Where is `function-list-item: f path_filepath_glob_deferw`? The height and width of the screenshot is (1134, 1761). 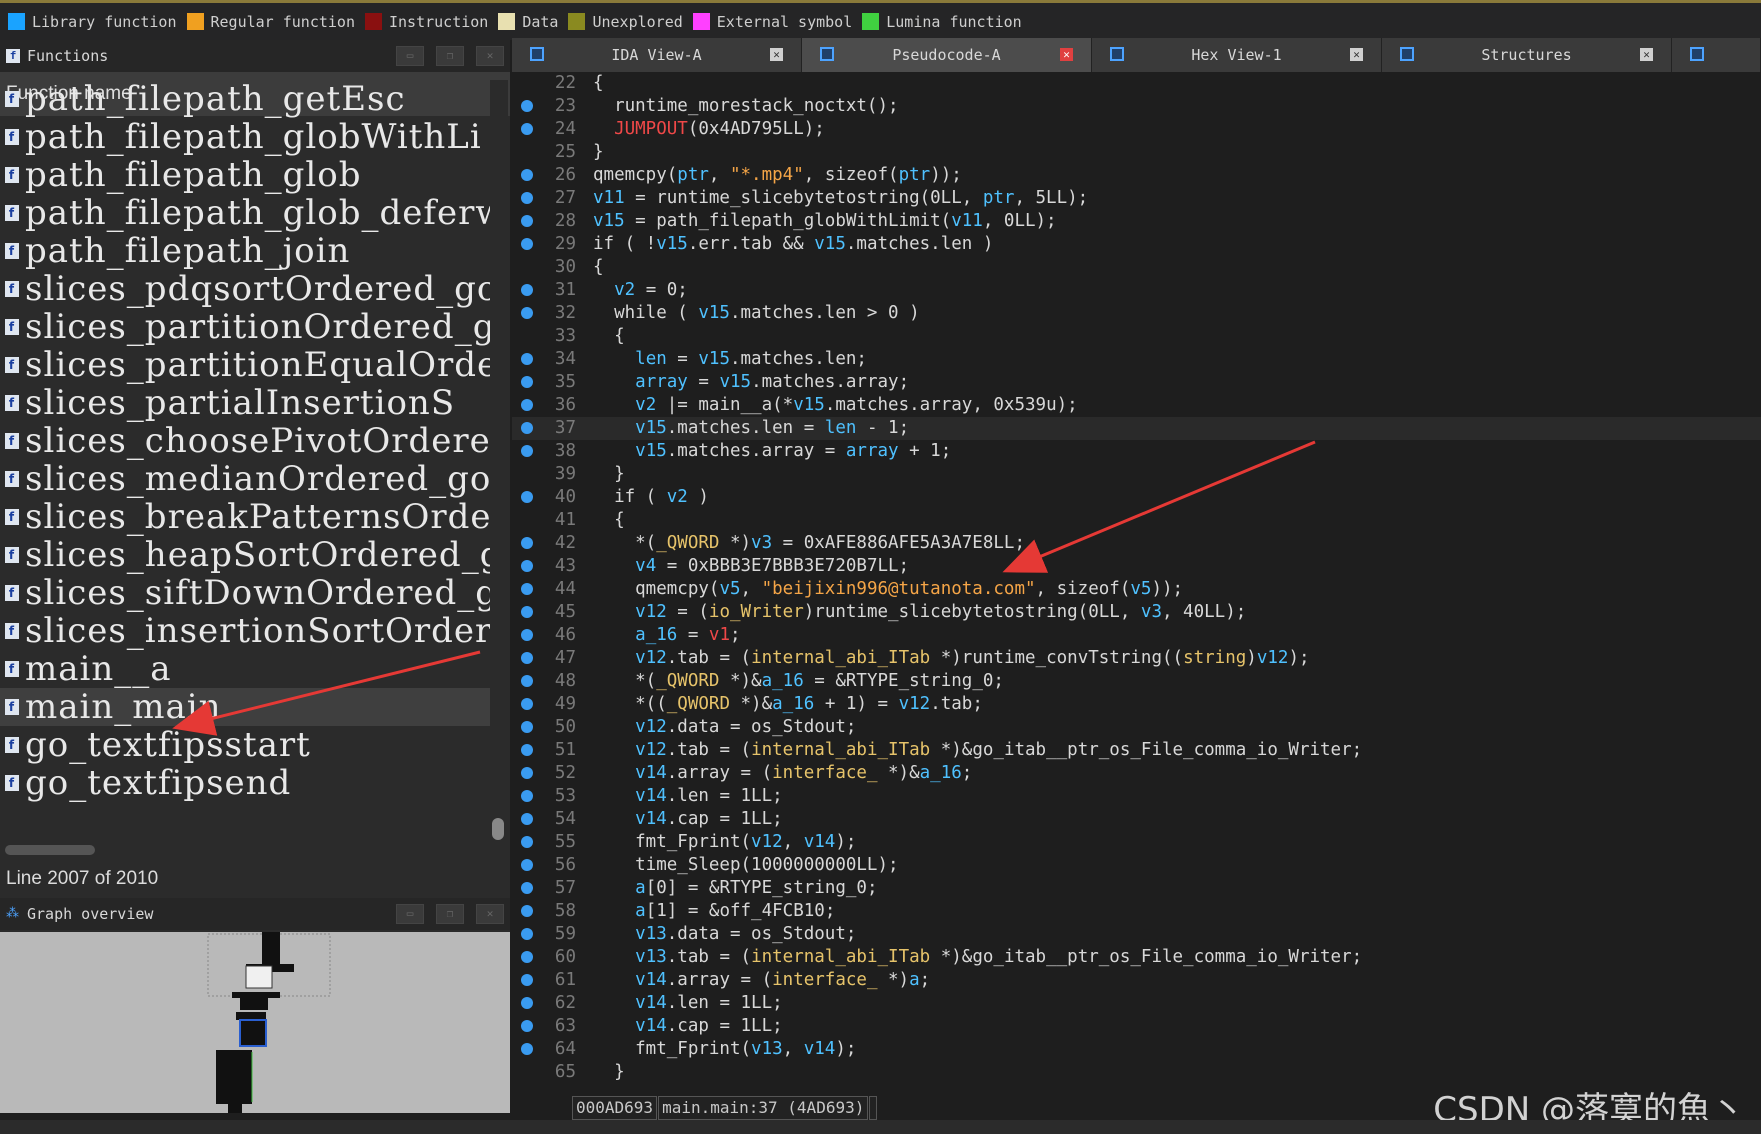
function-list-item: f path_filepath_glob_deferw is located at coordinates (245, 213).